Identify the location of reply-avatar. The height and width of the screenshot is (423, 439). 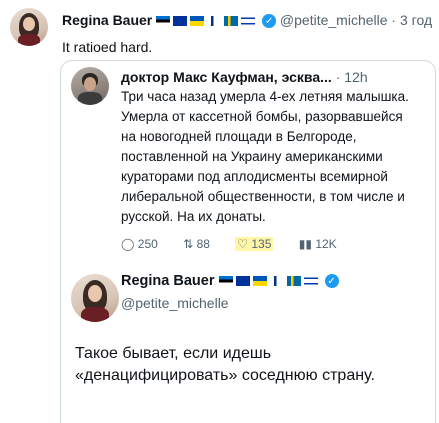
(95, 298).